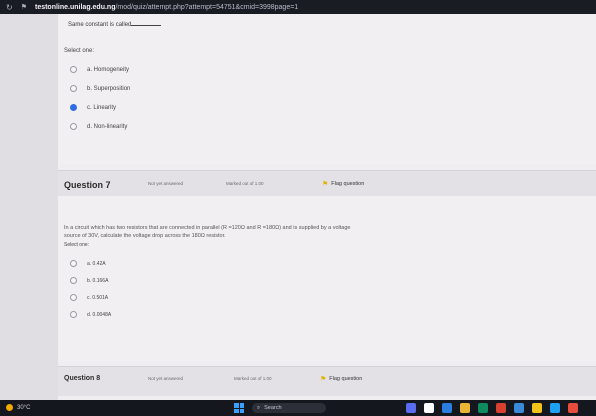 The width and height of the screenshot is (596, 416). I want to click on taskbar: 30°C ⌕ Search, so click(298, 408).